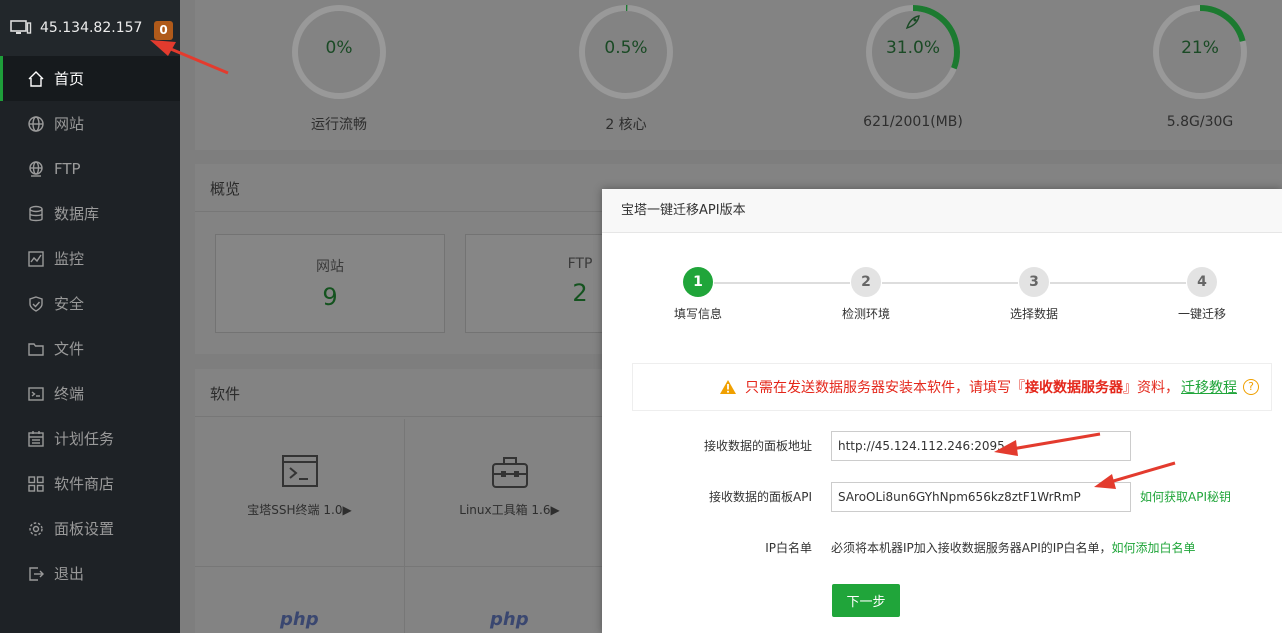 Image resolution: width=1282 pixels, height=633 pixels. I want to click on sidebar-item-label: 终端, so click(69, 394).